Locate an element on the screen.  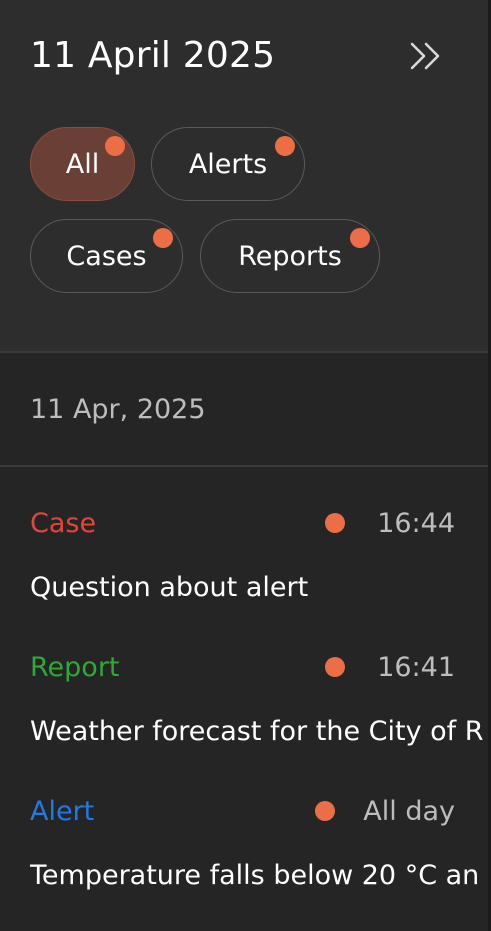
item-description: Temperature falls below 20 °C an is located at coordinates (255, 875).